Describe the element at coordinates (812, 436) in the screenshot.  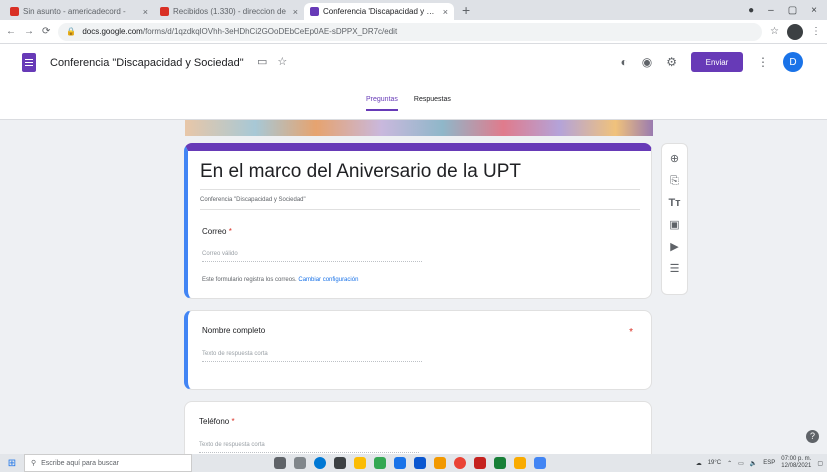
I see `help-icon: ?` at that location.